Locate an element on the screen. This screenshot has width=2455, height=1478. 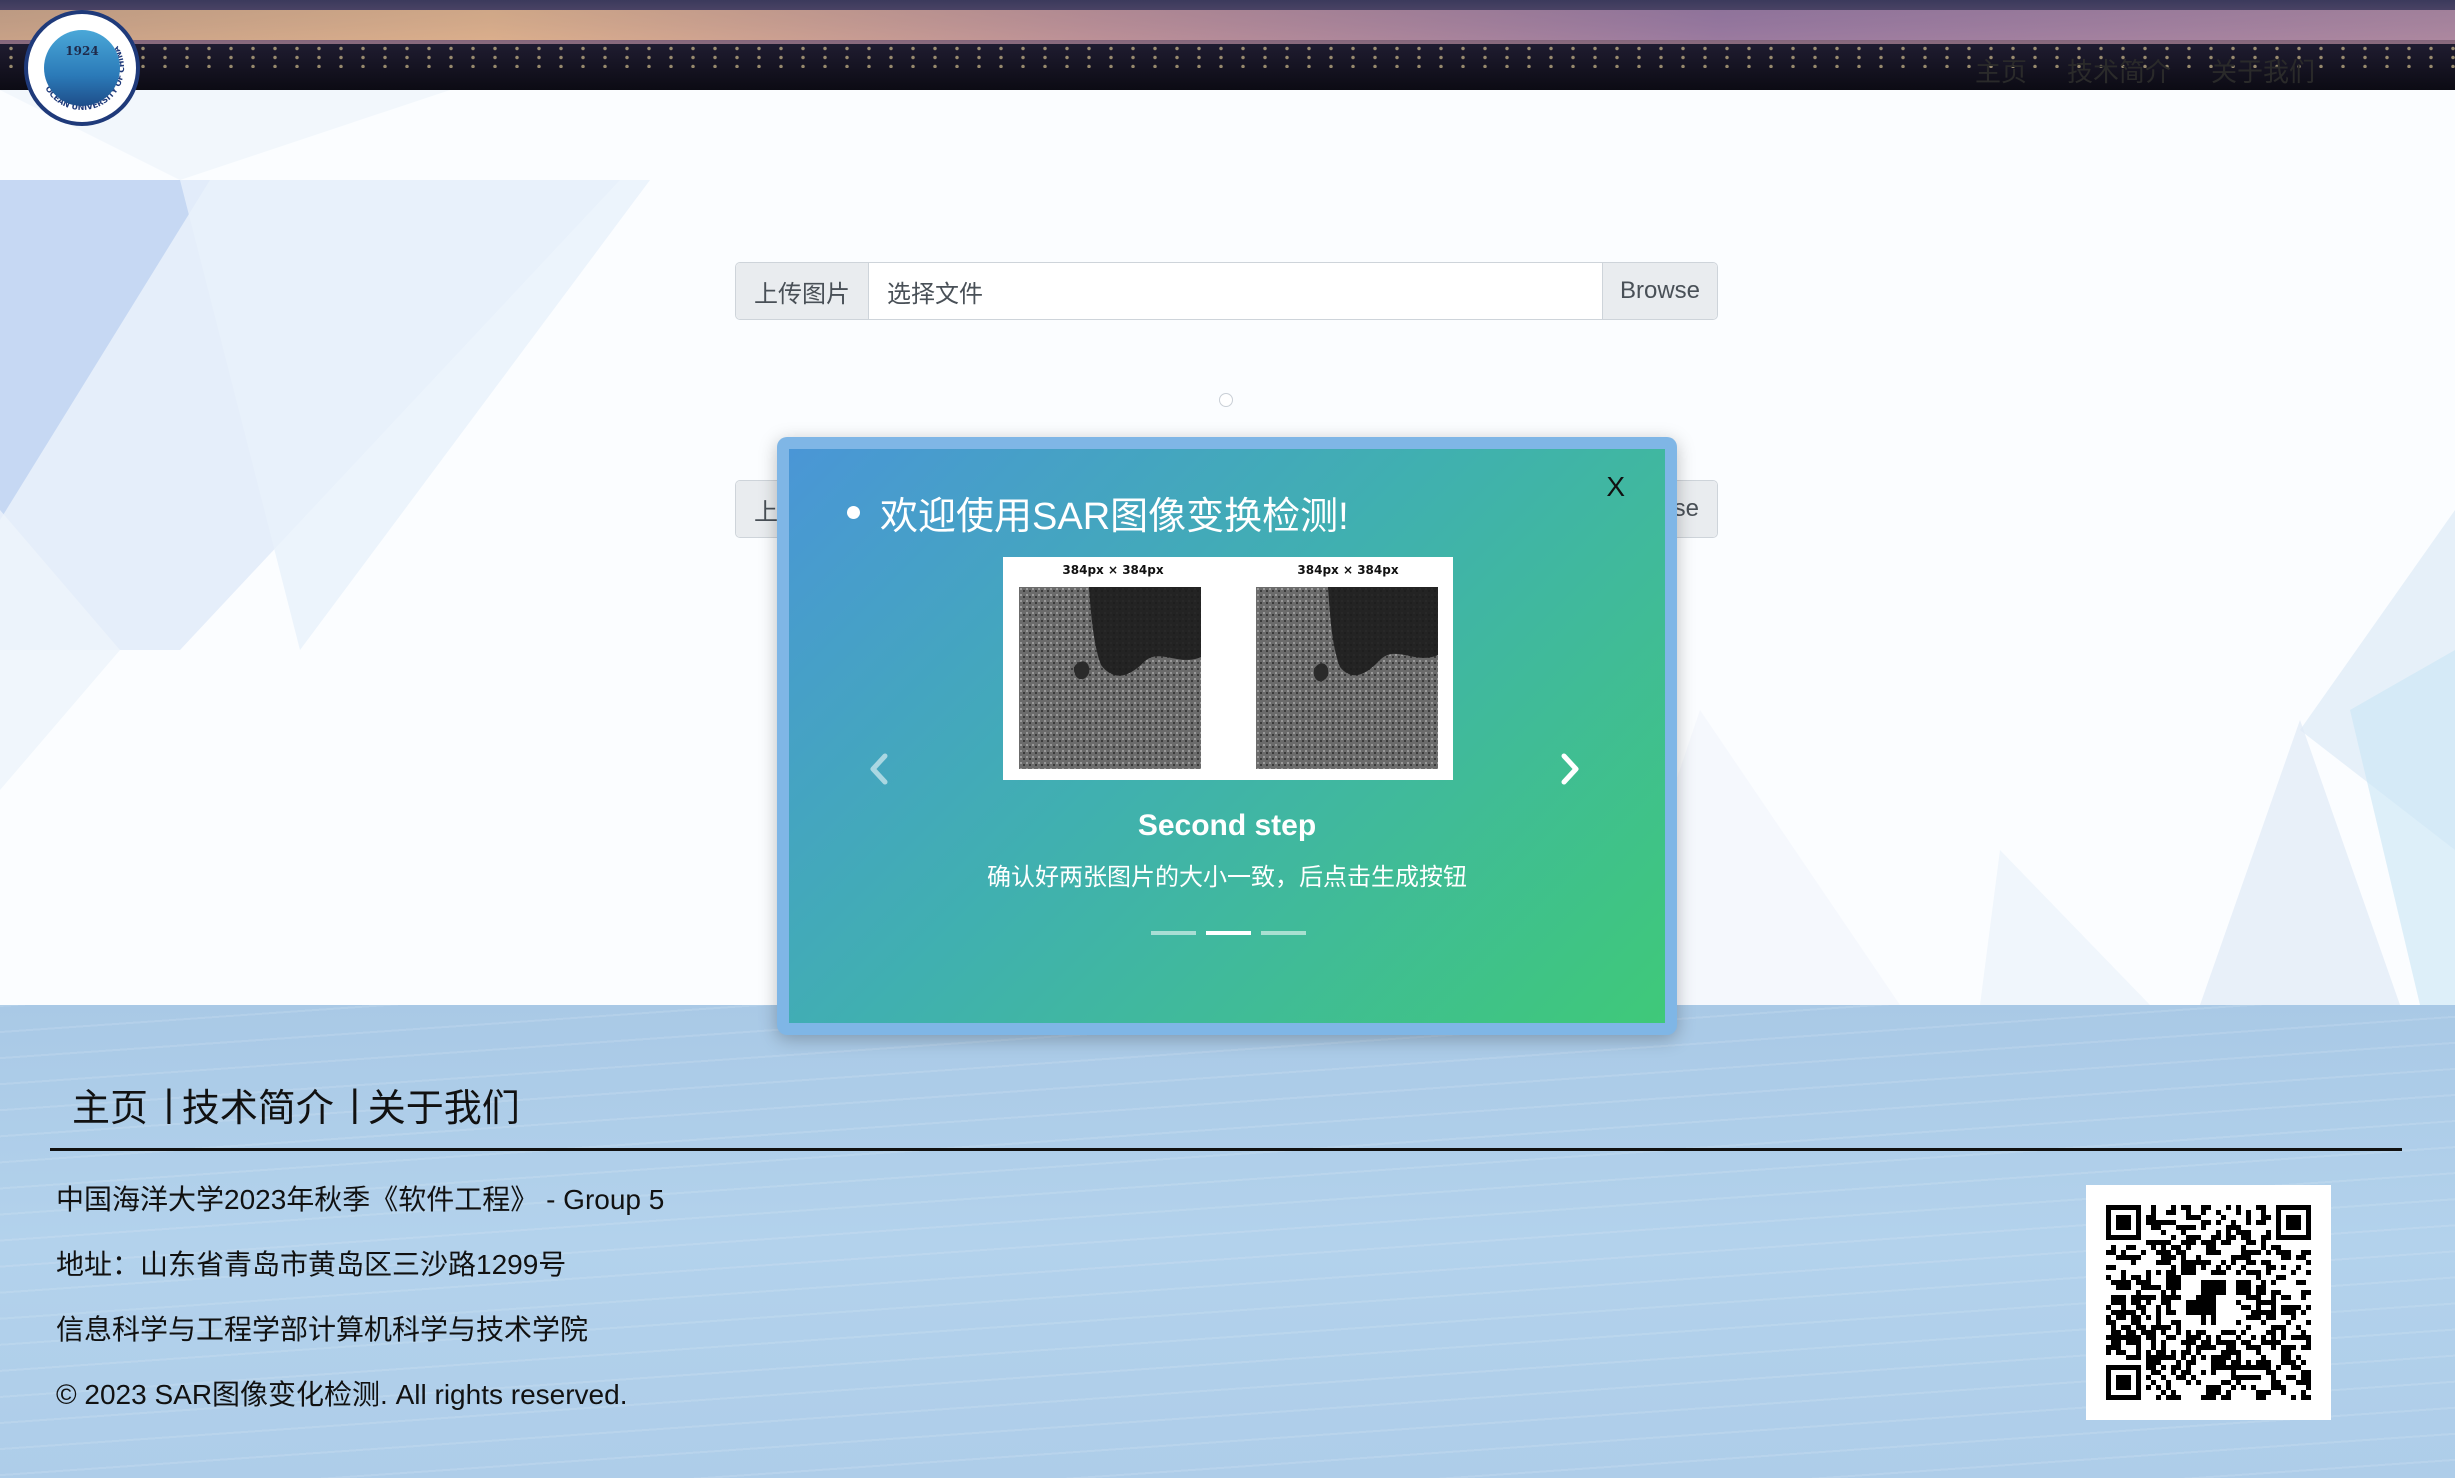
modal-title: 欢迎使用SAR图像变换检测! is located at coordinates (1098, 512).